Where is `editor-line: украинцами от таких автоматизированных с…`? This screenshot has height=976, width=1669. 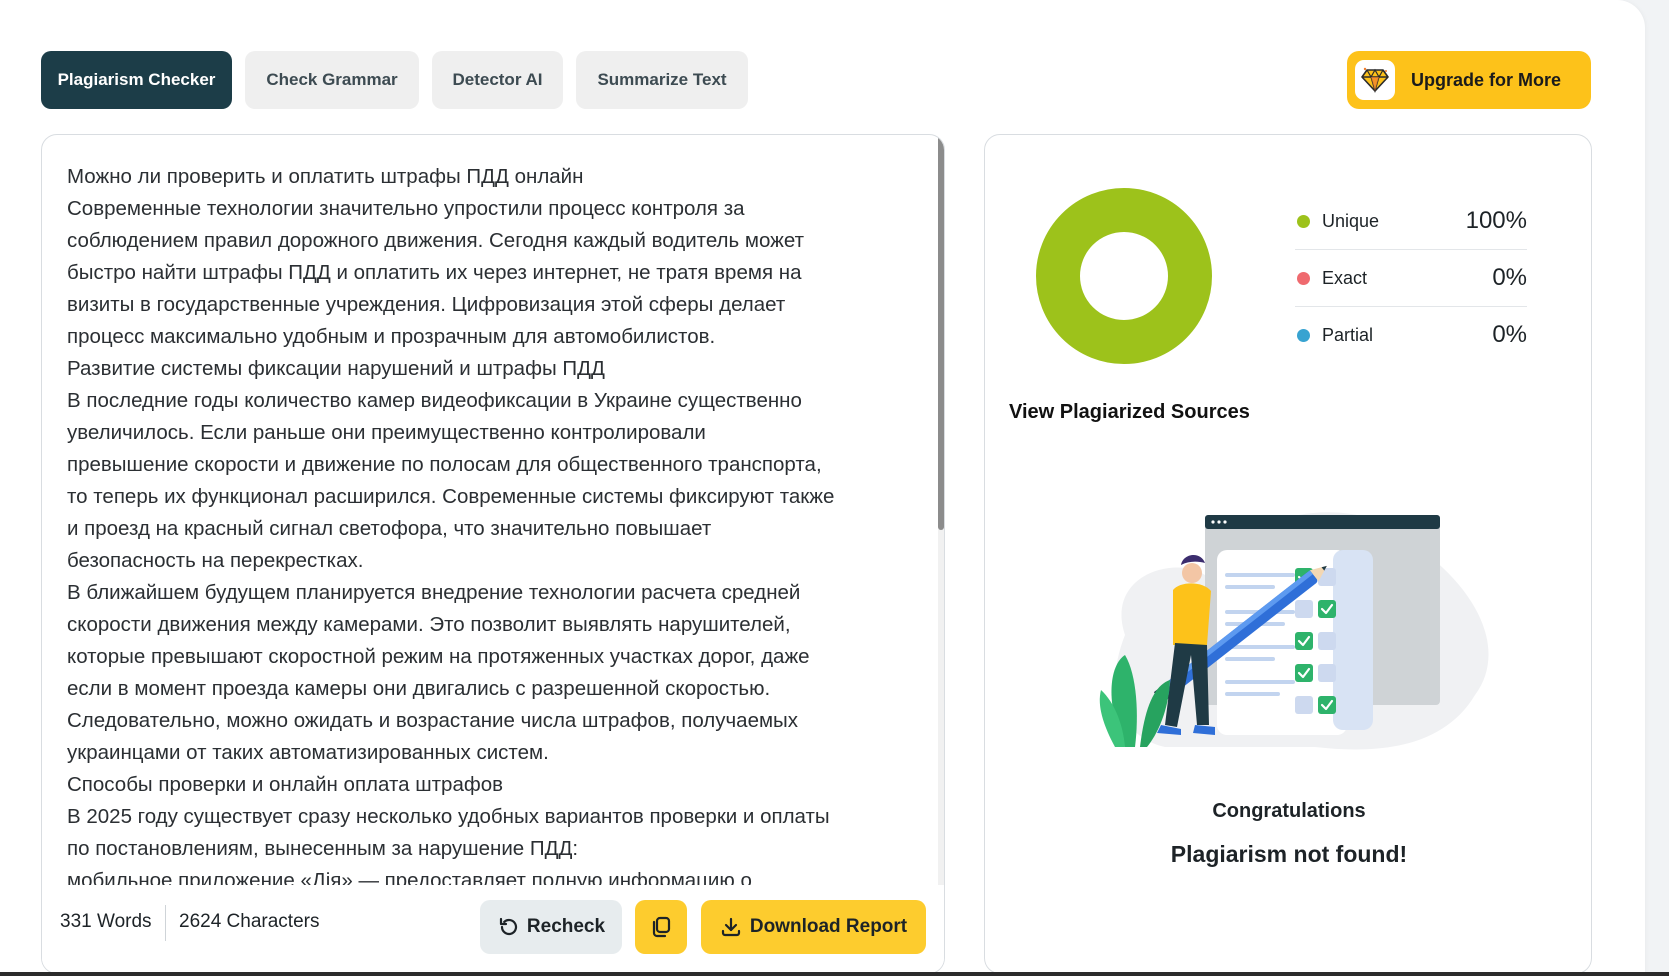
editor-line: украинцами от таких автоматизированных с… is located at coordinates (308, 752).